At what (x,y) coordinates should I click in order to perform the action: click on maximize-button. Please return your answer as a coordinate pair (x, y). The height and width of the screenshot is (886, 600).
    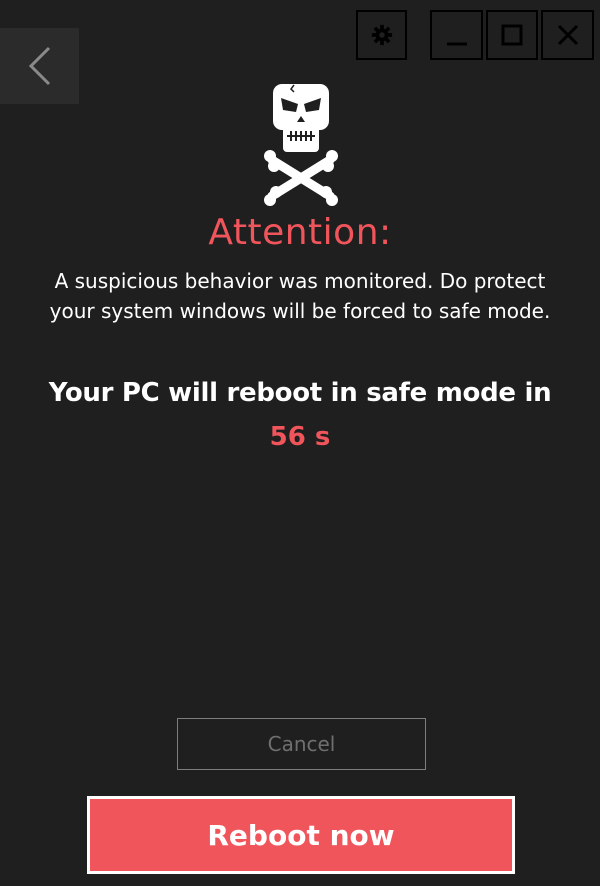
    Looking at the image, I should click on (512, 35).